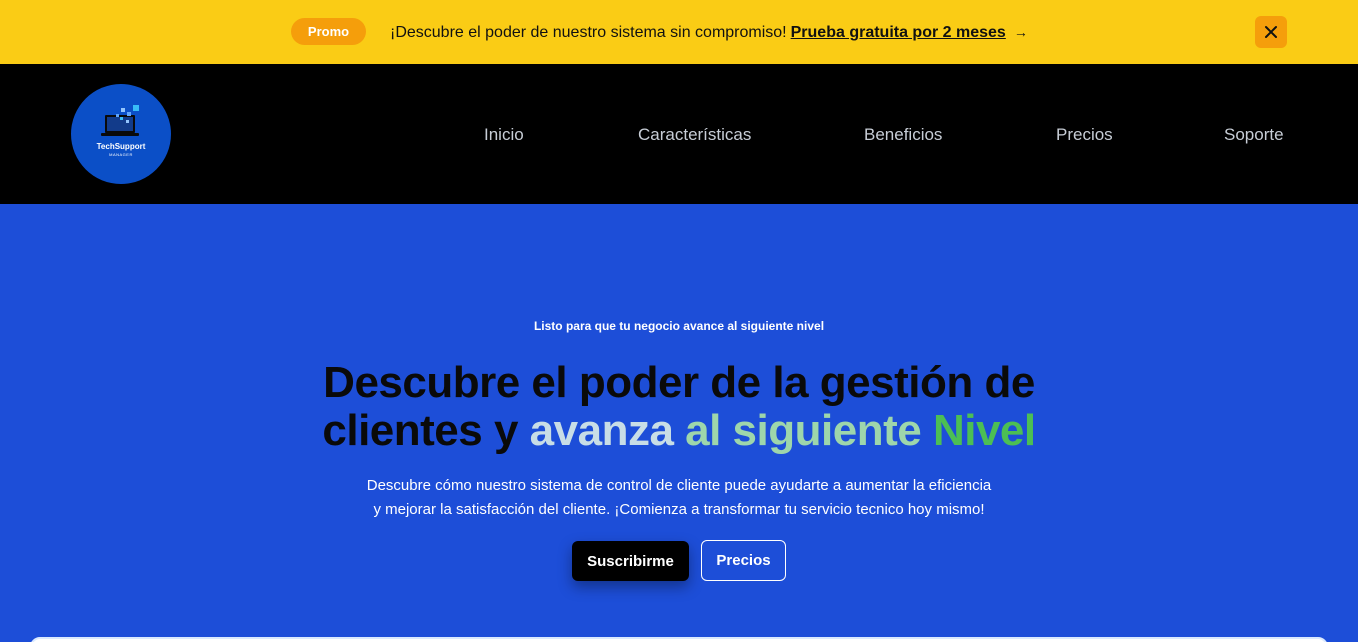 The image size is (1358, 642). Describe the element at coordinates (120, 120) in the screenshot. I see `laptop-logo-icon` at that location.